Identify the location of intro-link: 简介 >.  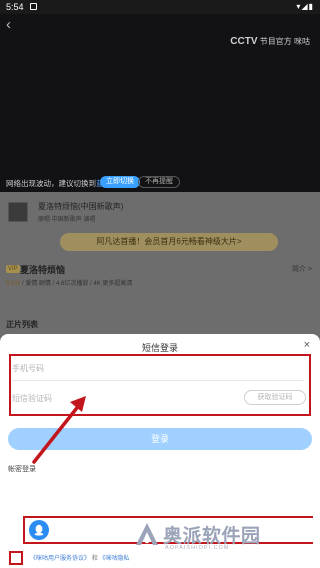
(301, 269).